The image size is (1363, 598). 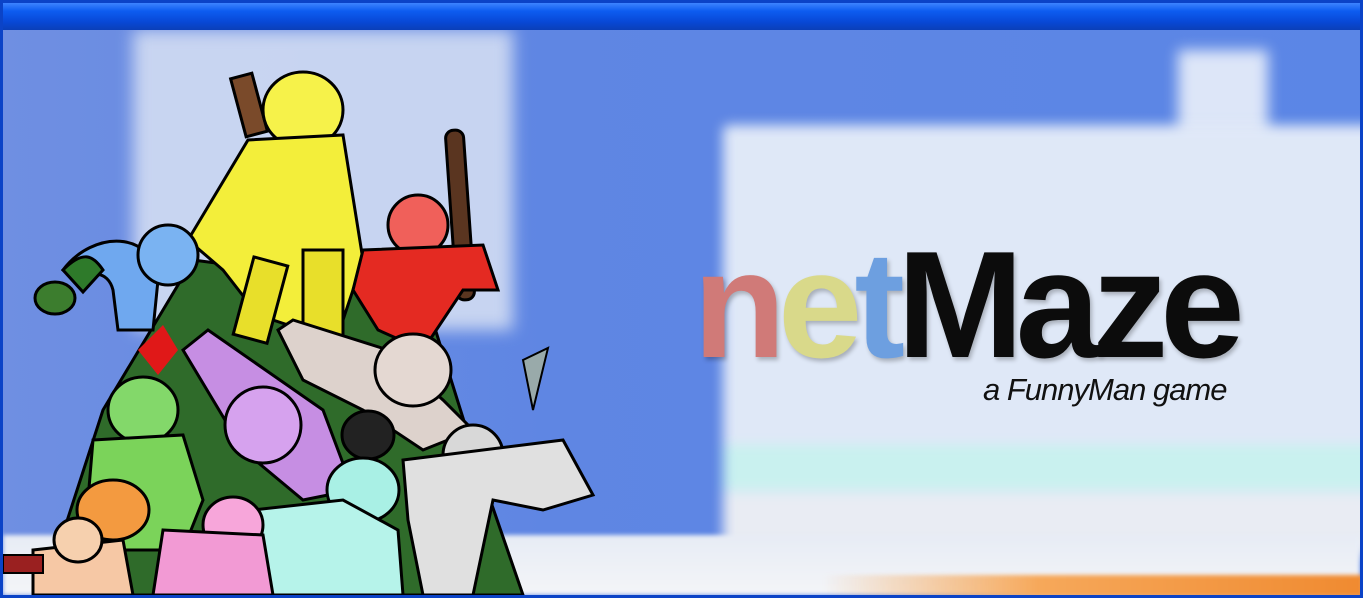 I want to click on logo-letter-e: e, so click(x=819, y=305).